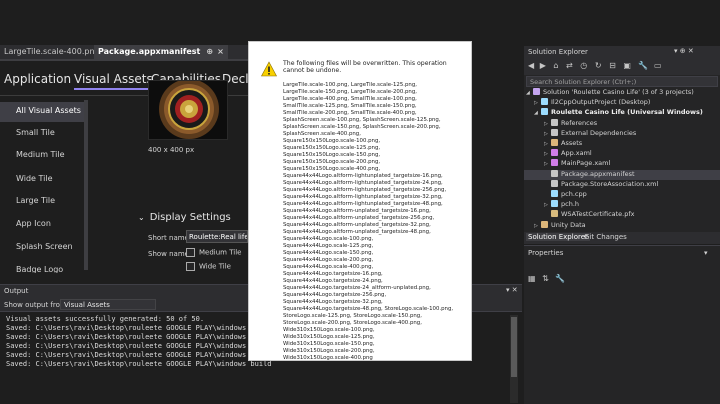 Image resolution: width=720 pixels, height=404 pixels. I want to click on file-list-line: Square44x44Logo.targetsize-32.png,, so click(333, 302).